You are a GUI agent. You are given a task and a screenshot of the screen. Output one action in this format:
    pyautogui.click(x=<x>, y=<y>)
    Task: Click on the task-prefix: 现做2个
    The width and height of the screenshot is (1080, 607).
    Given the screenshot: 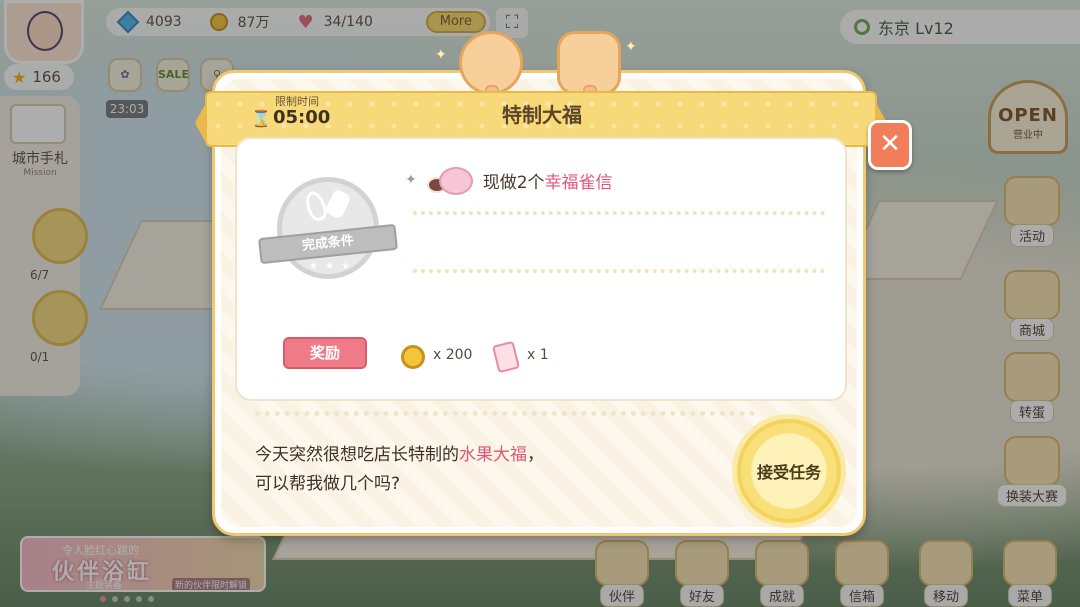 What is the action you would take?
    pyautogui.click(x=513, y=182)
    